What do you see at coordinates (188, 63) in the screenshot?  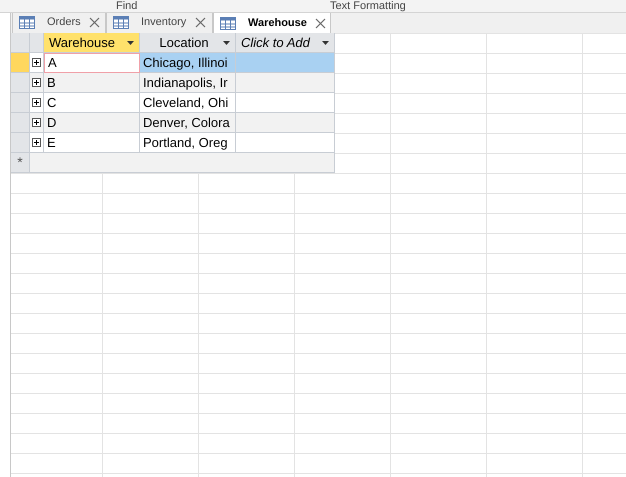 I see `table-cell: Chicago, Illinoi` at bounding box center [188, 63].